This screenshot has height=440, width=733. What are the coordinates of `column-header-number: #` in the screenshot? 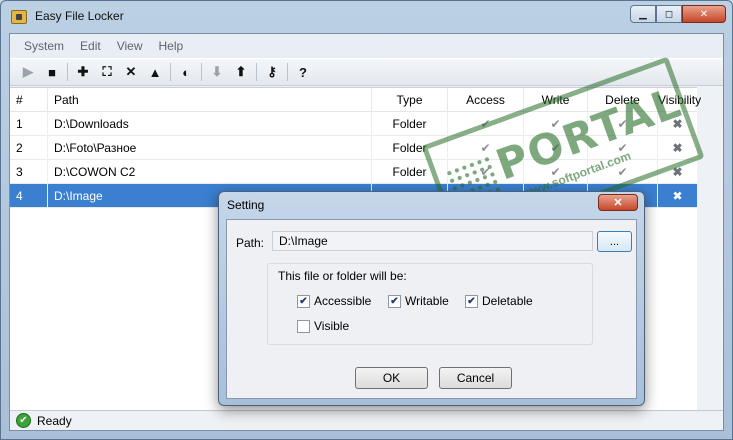 It's located at (29, 100).